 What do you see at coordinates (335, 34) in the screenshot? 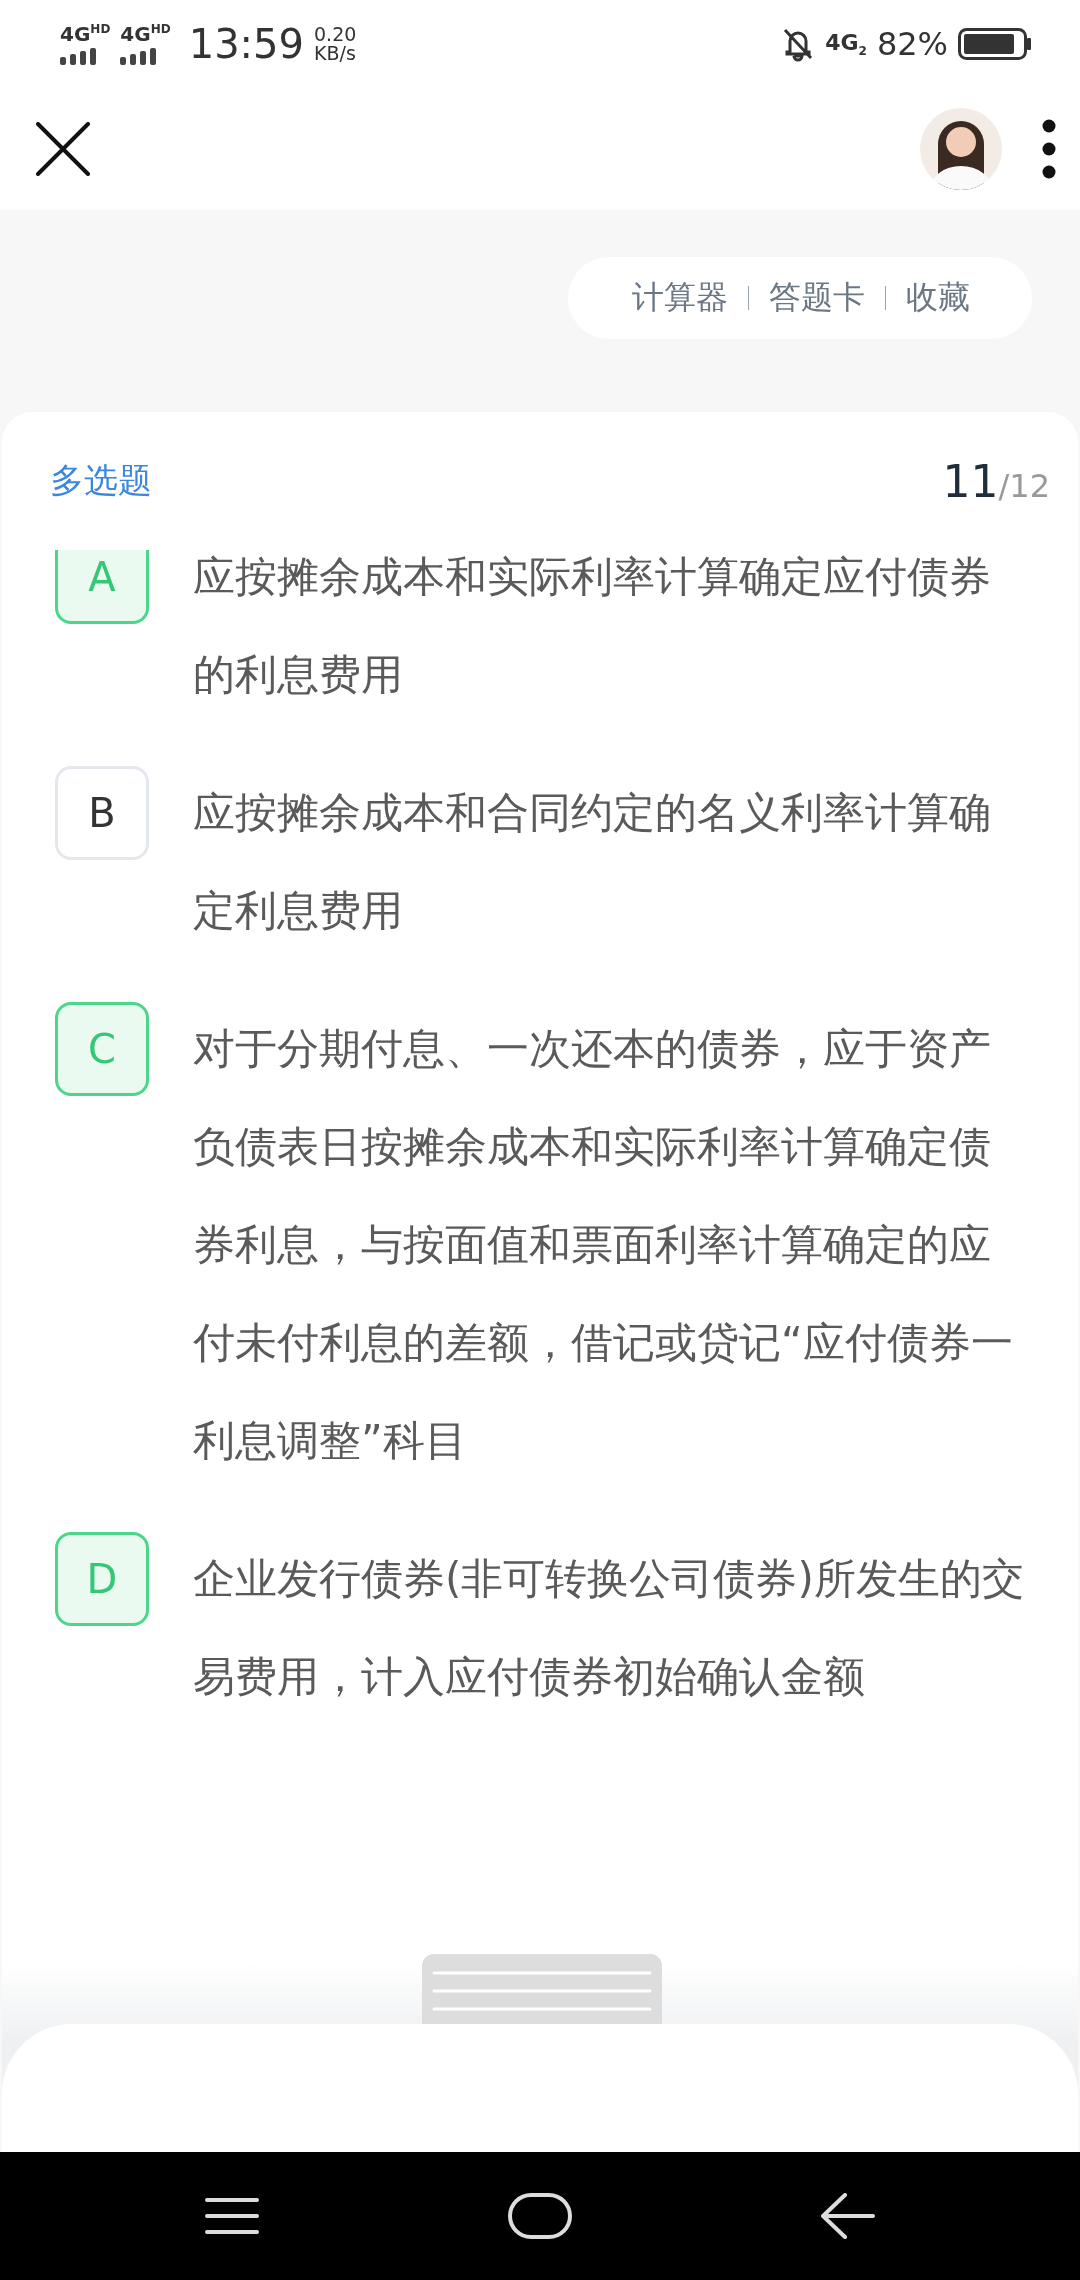
I see `network-speed: 0.20` at bounding box center [335, 34].